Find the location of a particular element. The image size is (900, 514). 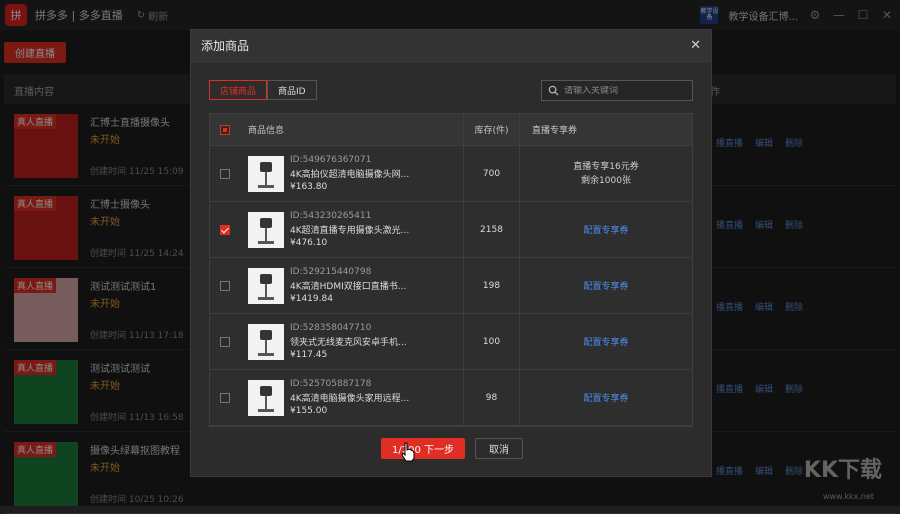

product-price: ¥476.10 is located at coordinates (309, 243).